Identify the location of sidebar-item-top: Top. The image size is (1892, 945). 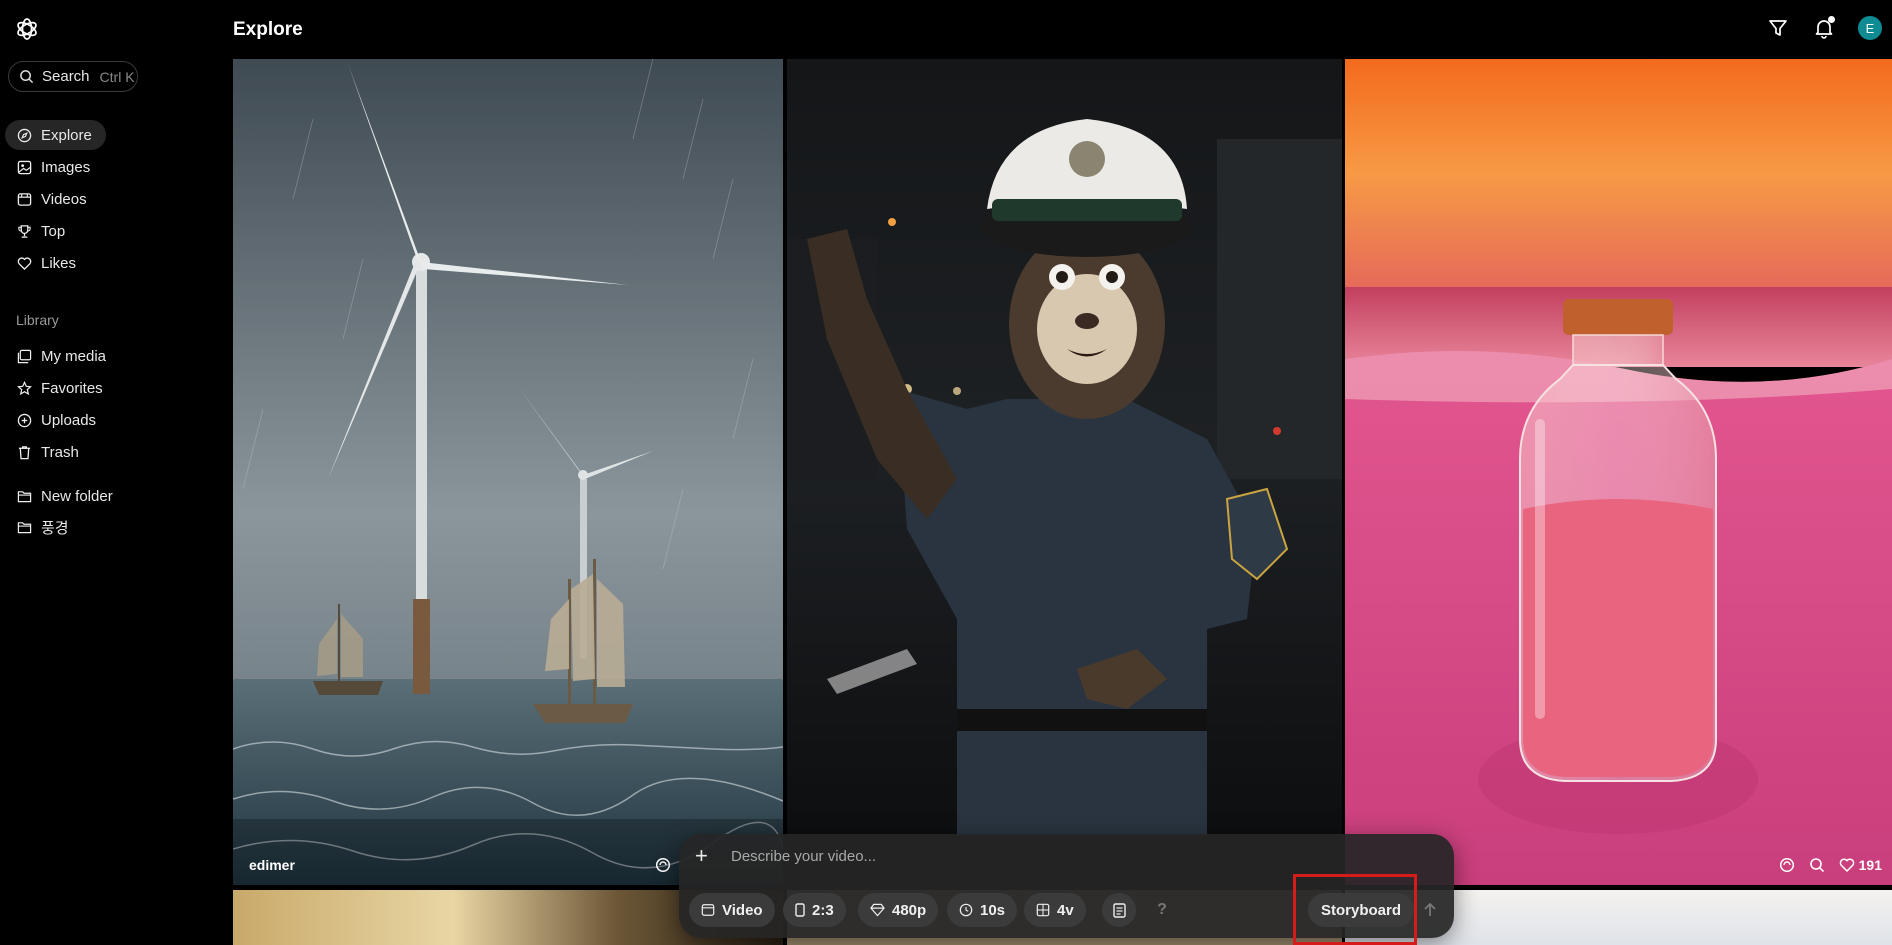
(42, 231).